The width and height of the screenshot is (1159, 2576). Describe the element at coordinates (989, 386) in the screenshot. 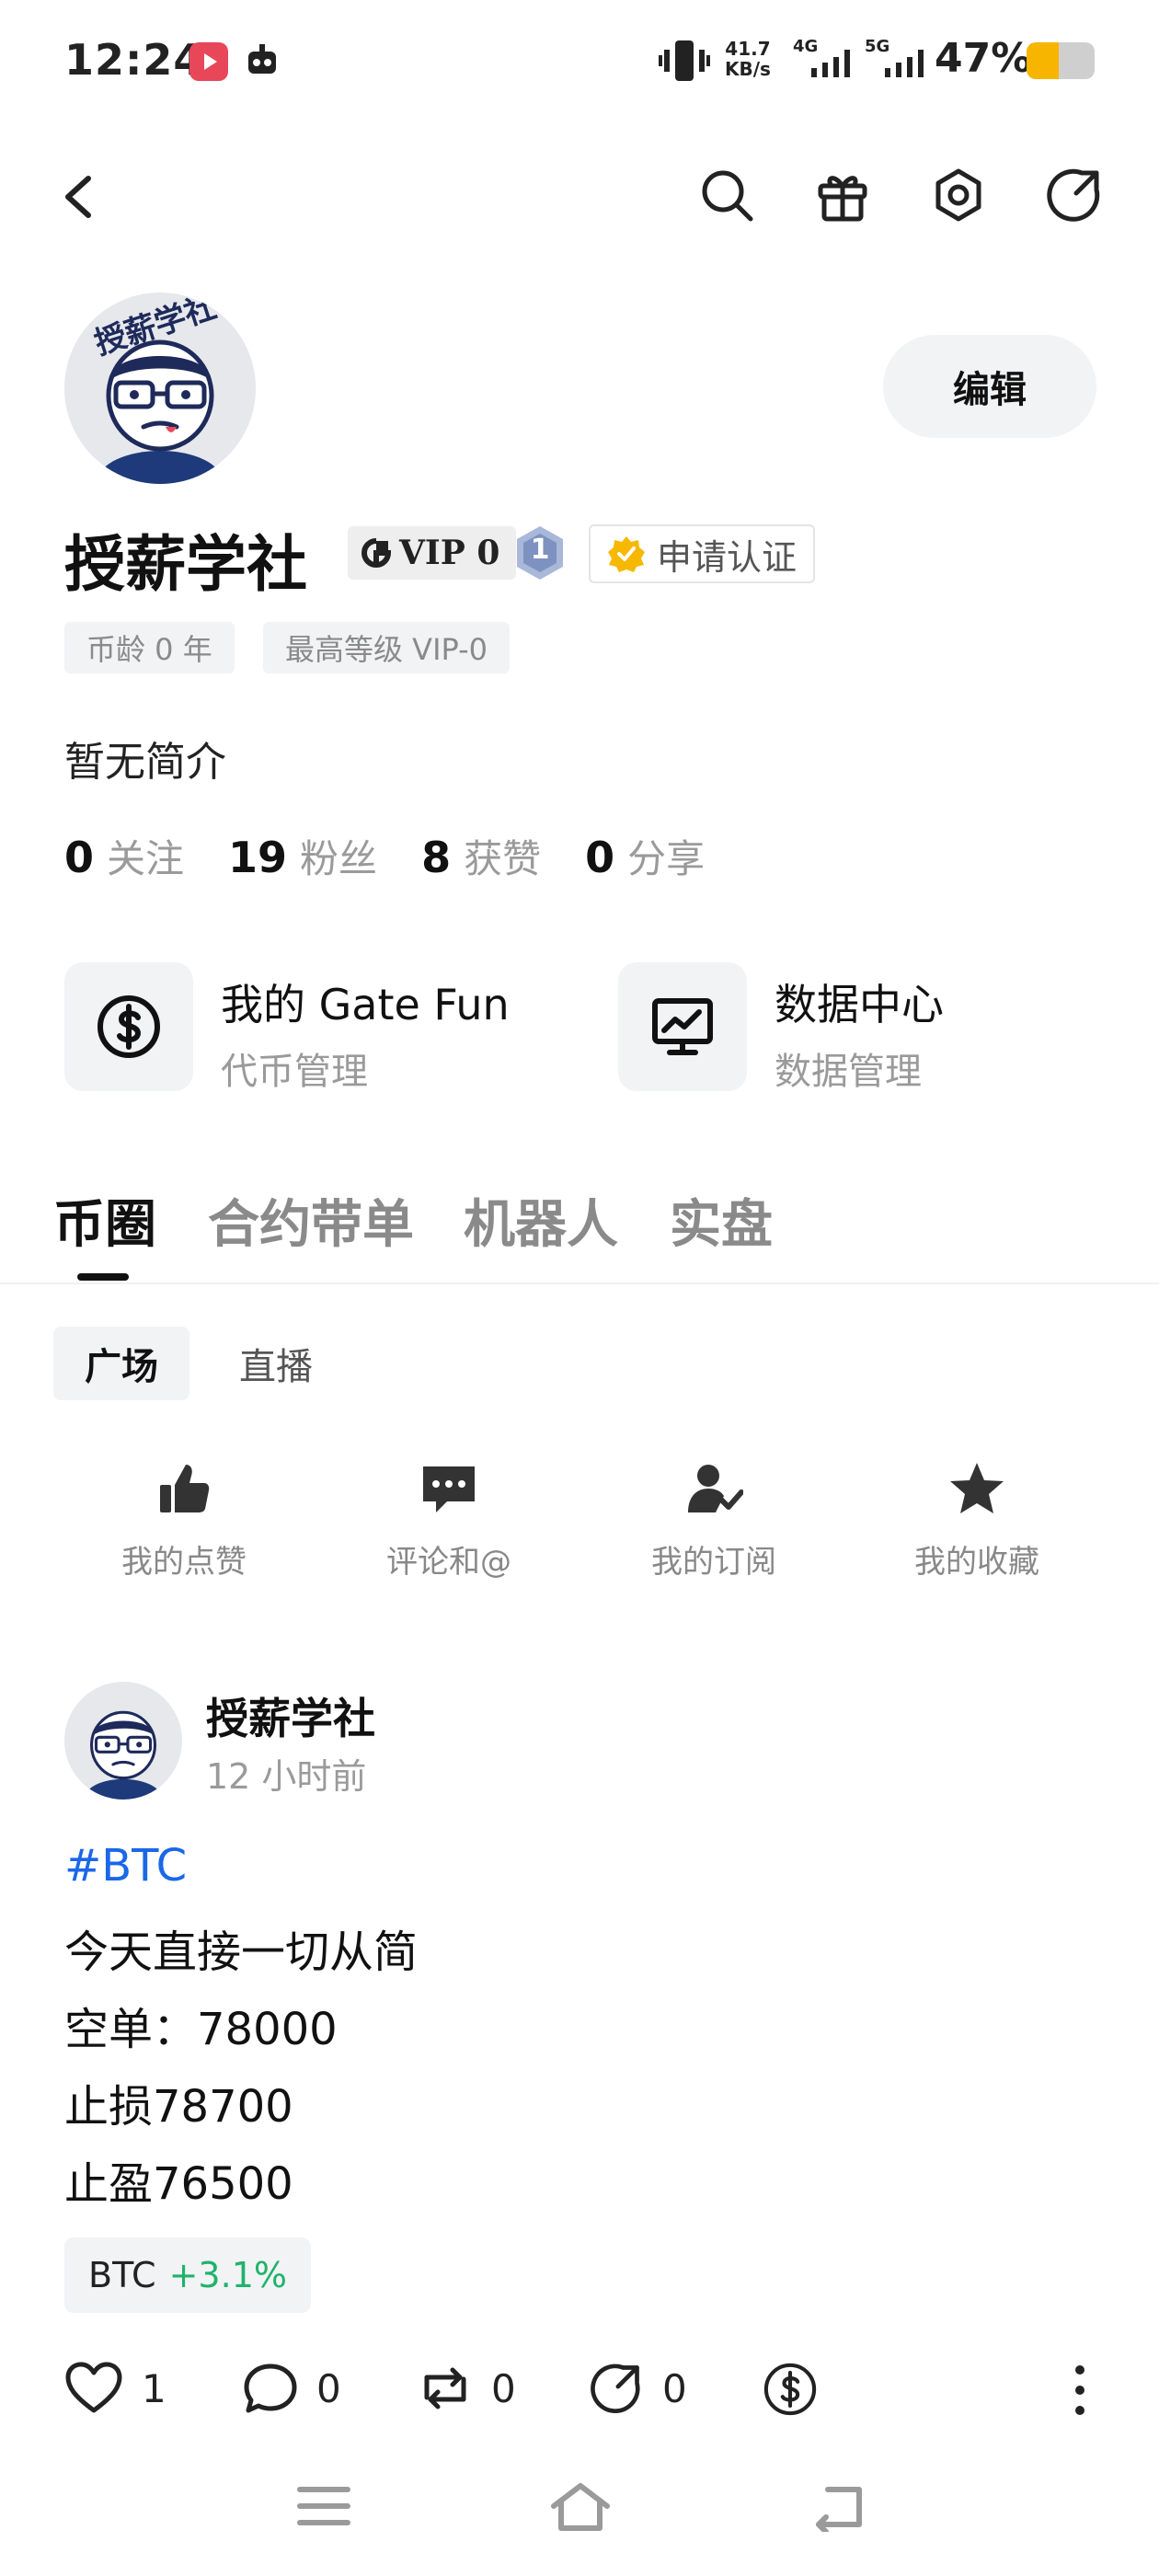

I see `edit-profile-button: 编辑` at that location.